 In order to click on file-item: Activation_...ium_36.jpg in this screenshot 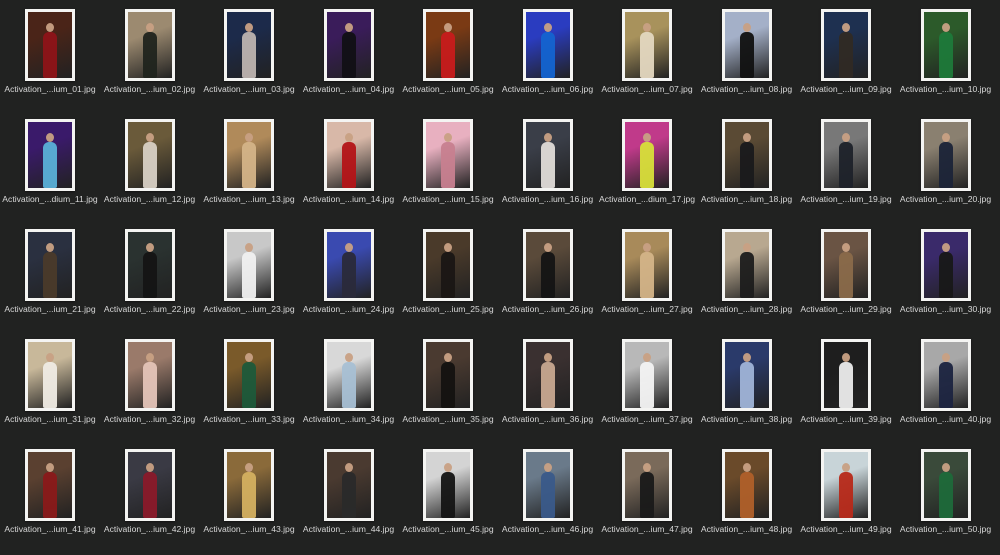, I will do `click(548, 386)`.